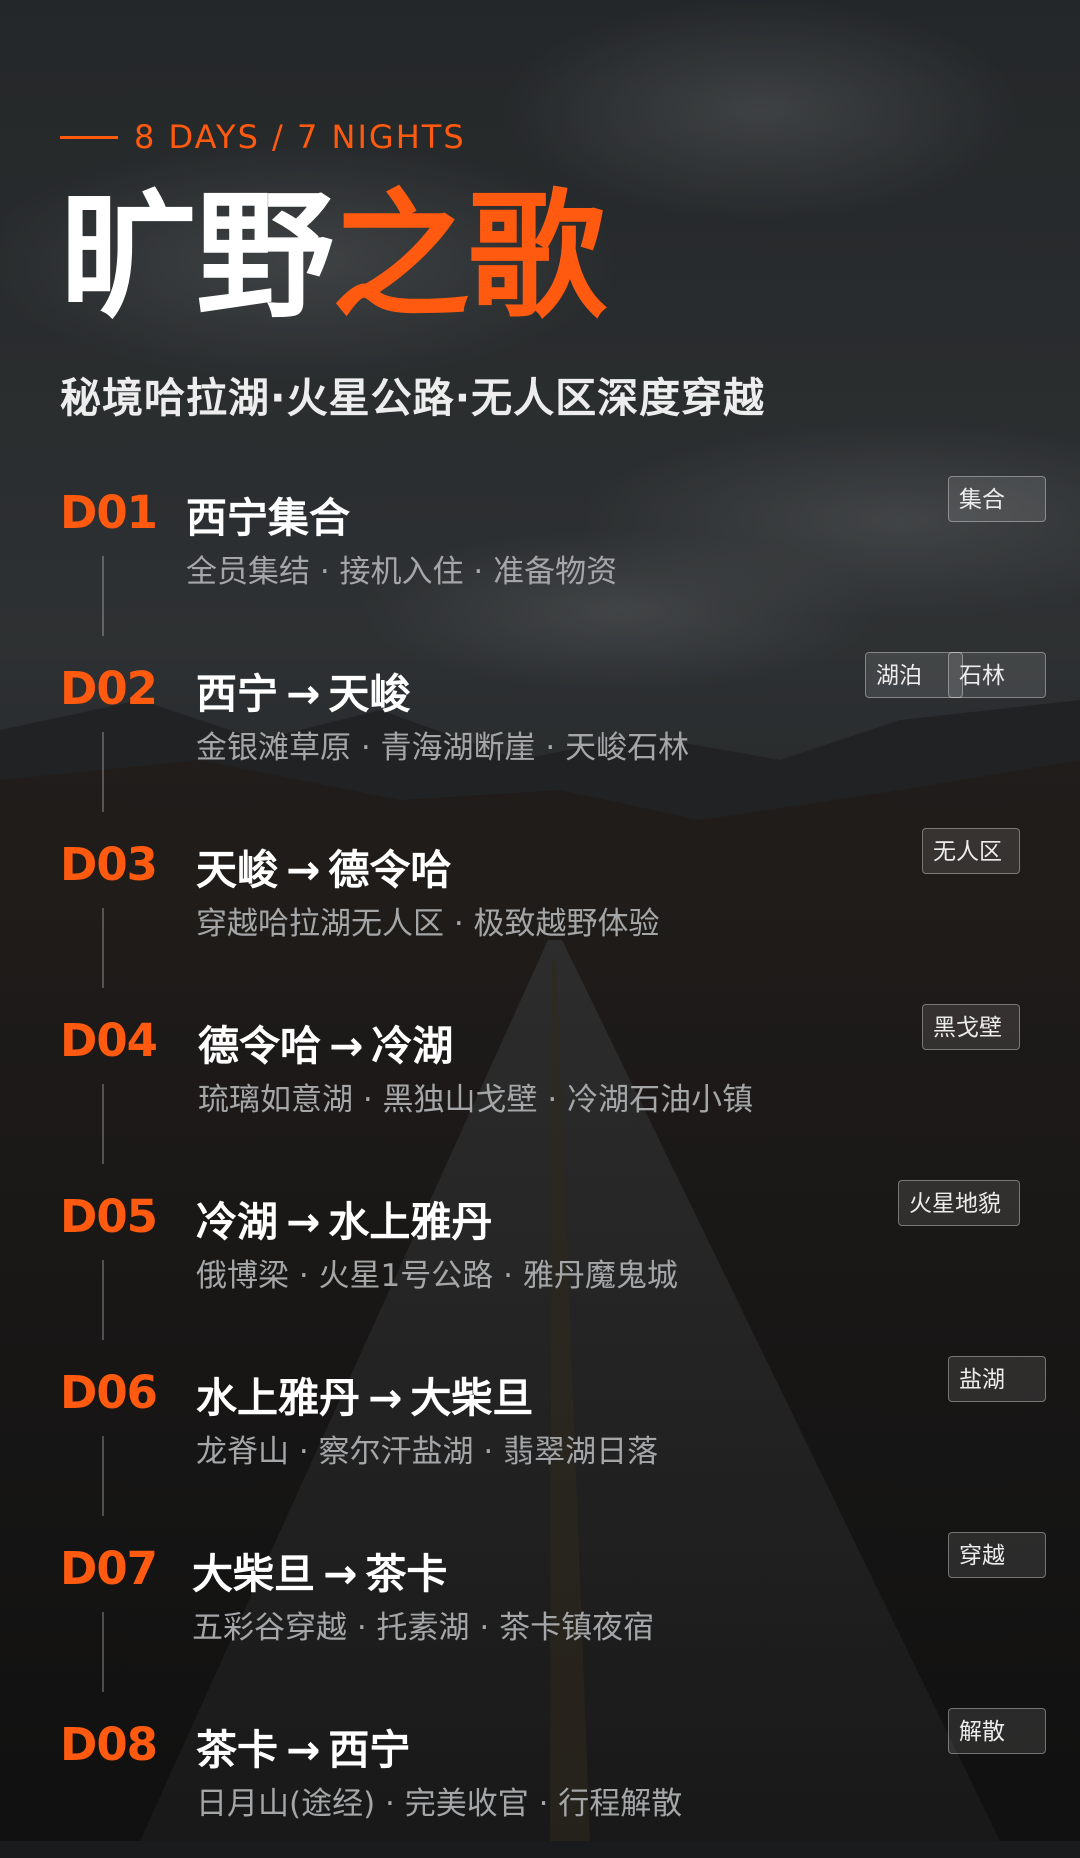 This screenshot has width=1080, height=1858. What do you see at coordinates (237, 694) in the screenshot?
I see `route-from: 西宁` at bounding box center [237, 694].